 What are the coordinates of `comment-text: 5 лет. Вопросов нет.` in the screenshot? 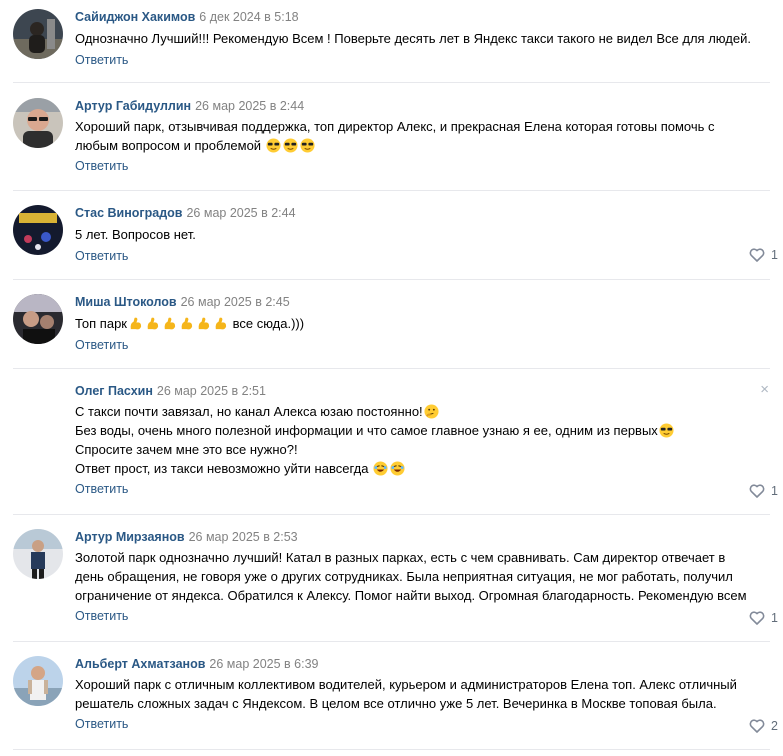 It's located at (135, 234).